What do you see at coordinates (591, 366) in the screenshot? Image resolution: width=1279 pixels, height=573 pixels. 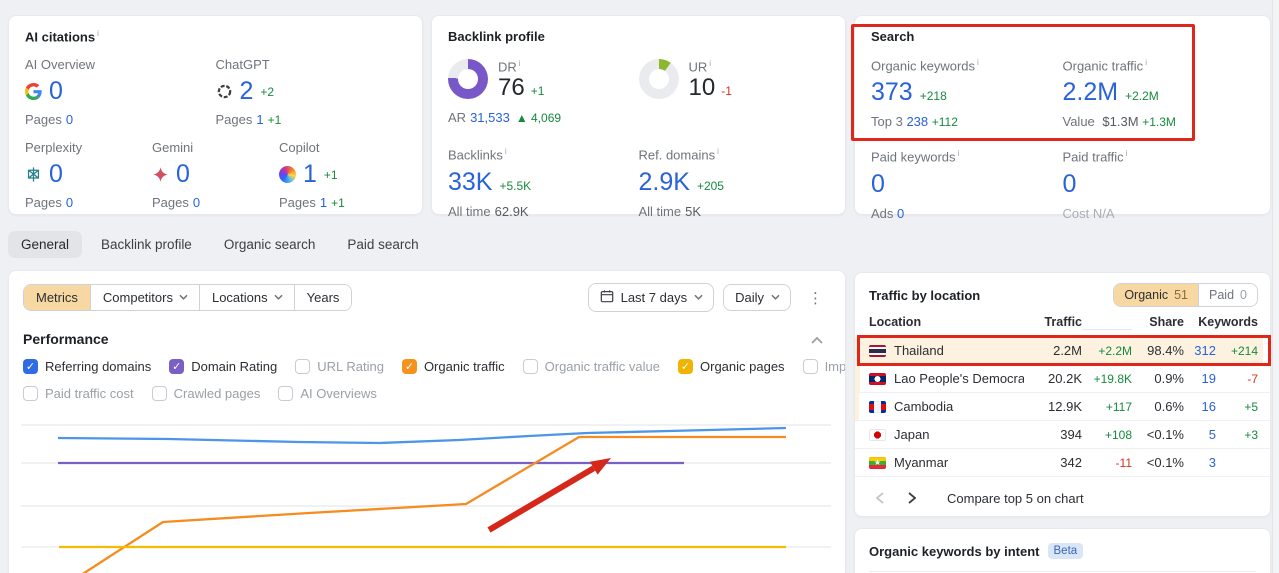 I see `checkbox-organic-traffic-value: Organic traffic value` at bounding box center [591, 366].